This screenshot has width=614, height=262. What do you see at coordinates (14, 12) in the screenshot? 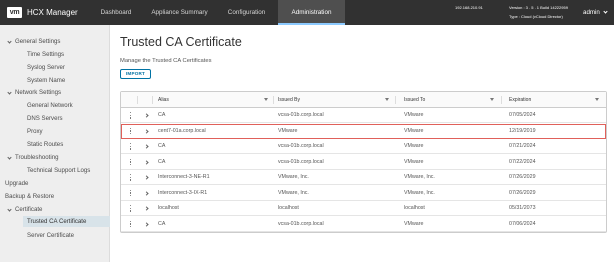
I see `vmware-logo: vm` at bounding box center [14, 12].